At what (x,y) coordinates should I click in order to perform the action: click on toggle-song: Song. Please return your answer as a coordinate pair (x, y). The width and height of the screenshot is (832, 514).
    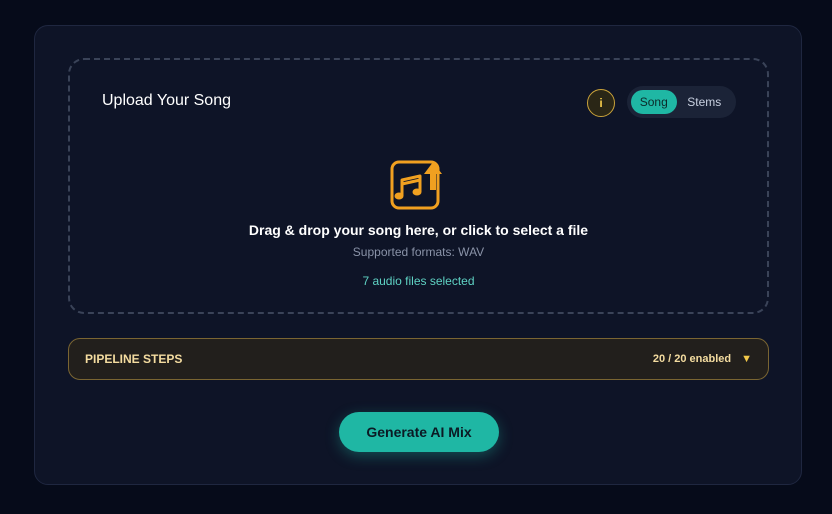
    Looking at the image, I should click on (654, 102).